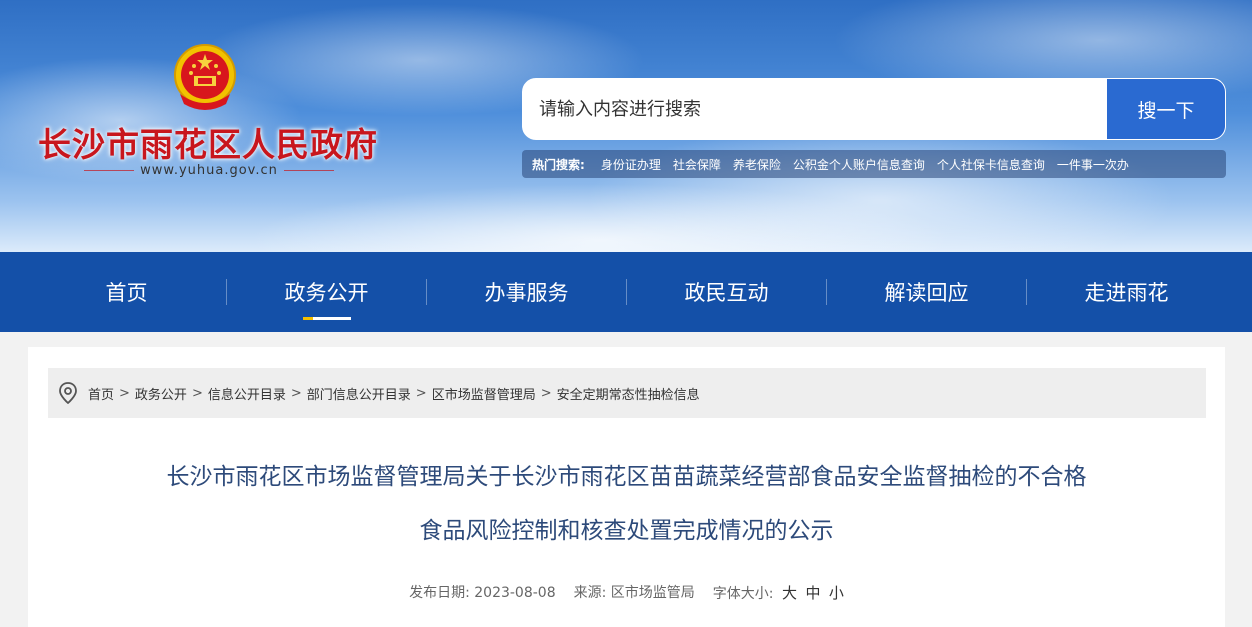 The image size is (1252, 627). What do you see at coordinates (205, 77) in the screenshot?
I see `national-emblem-icon` at bounding box center [205, 77].